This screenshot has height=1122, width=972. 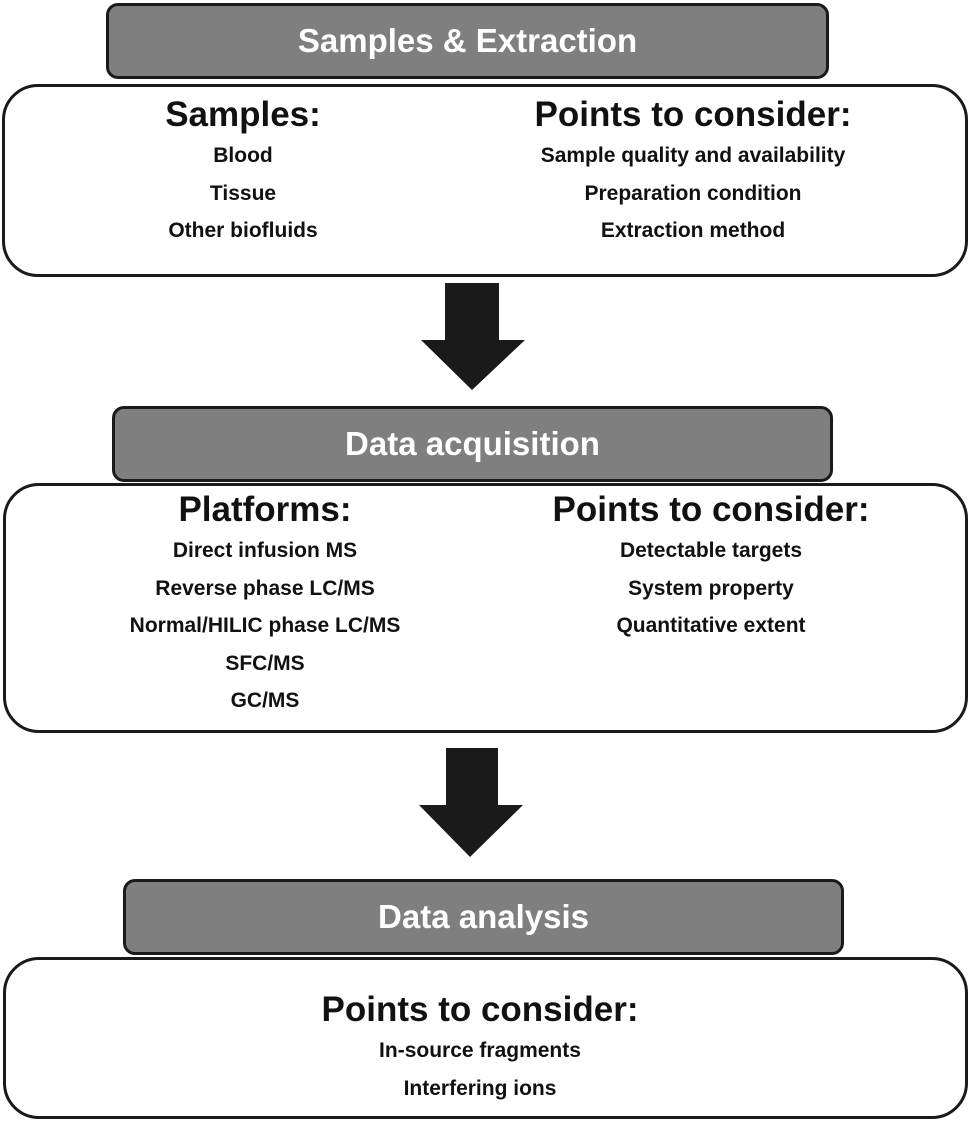 I want to click on list-item: Other biofluids, so click(x=243, y=230).